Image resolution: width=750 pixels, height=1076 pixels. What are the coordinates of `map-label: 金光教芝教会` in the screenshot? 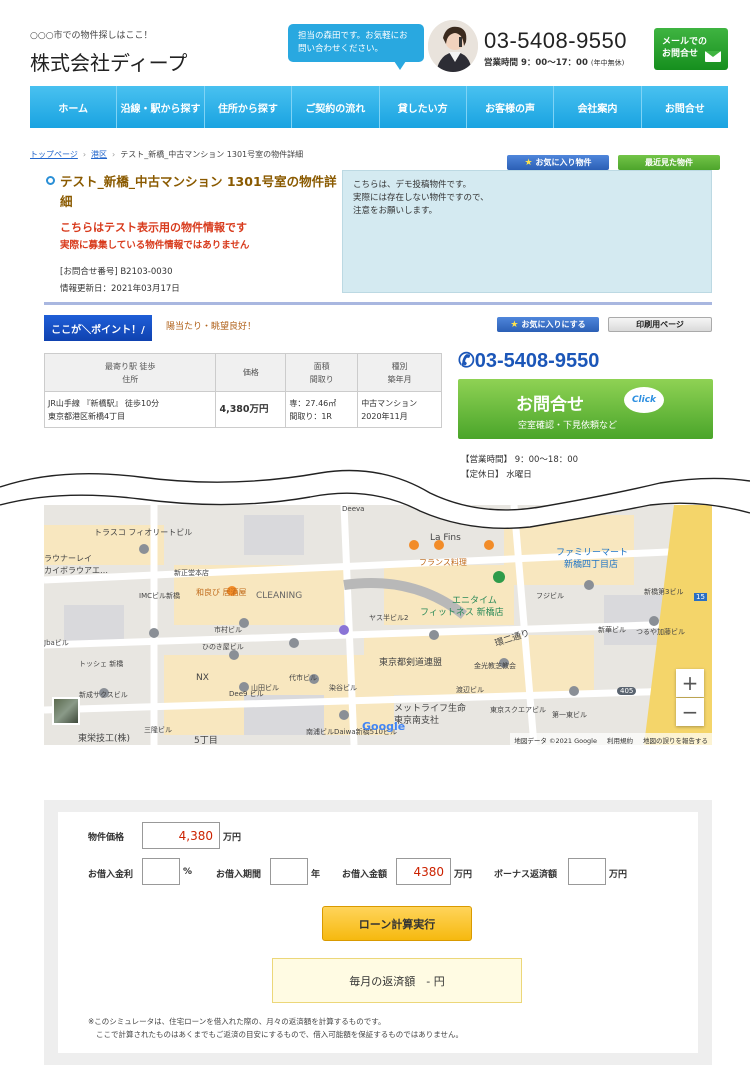 It's located at (495, 666).